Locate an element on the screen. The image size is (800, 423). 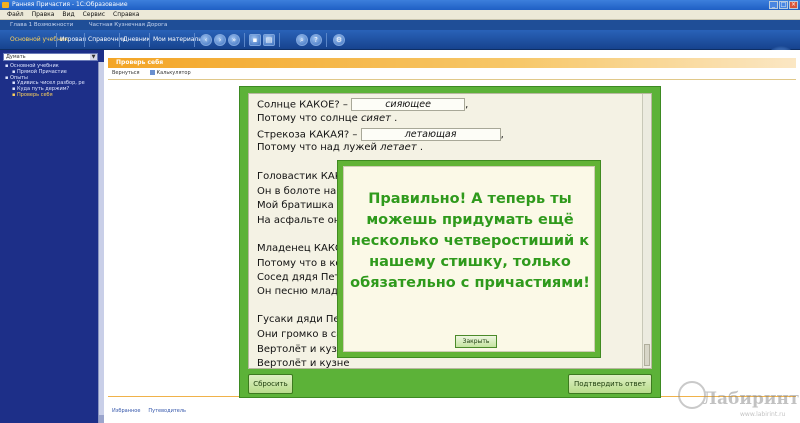
minimize-icon: _ is located at coordinates (773, 5).